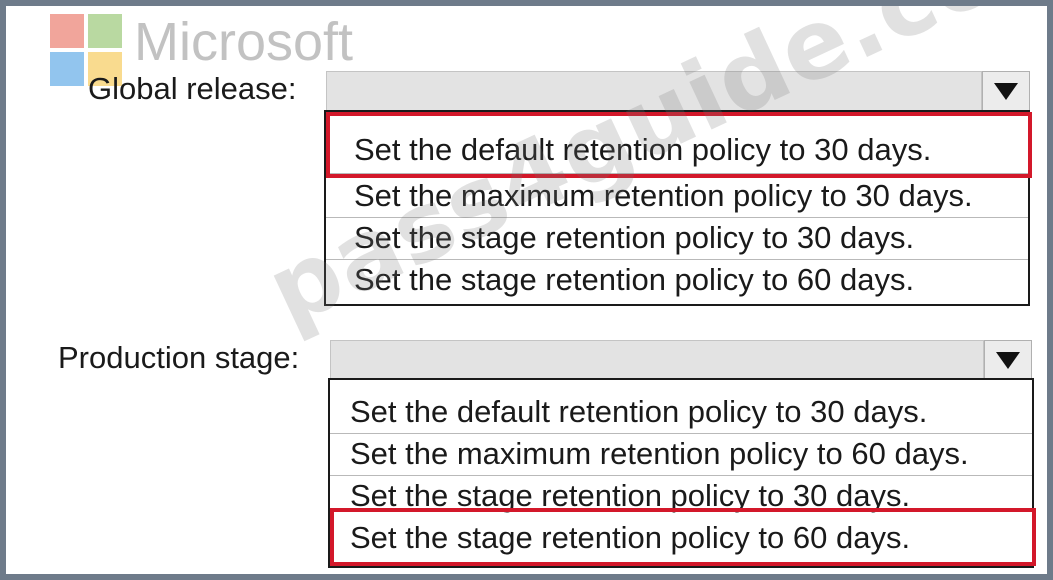 Image resolution: width=1053 pixels, height=580 pixels. What do you see at coordinates (679, 145) in the screenshot?
I see `global-release-selection-highlight` at bounding box center [679, 145].